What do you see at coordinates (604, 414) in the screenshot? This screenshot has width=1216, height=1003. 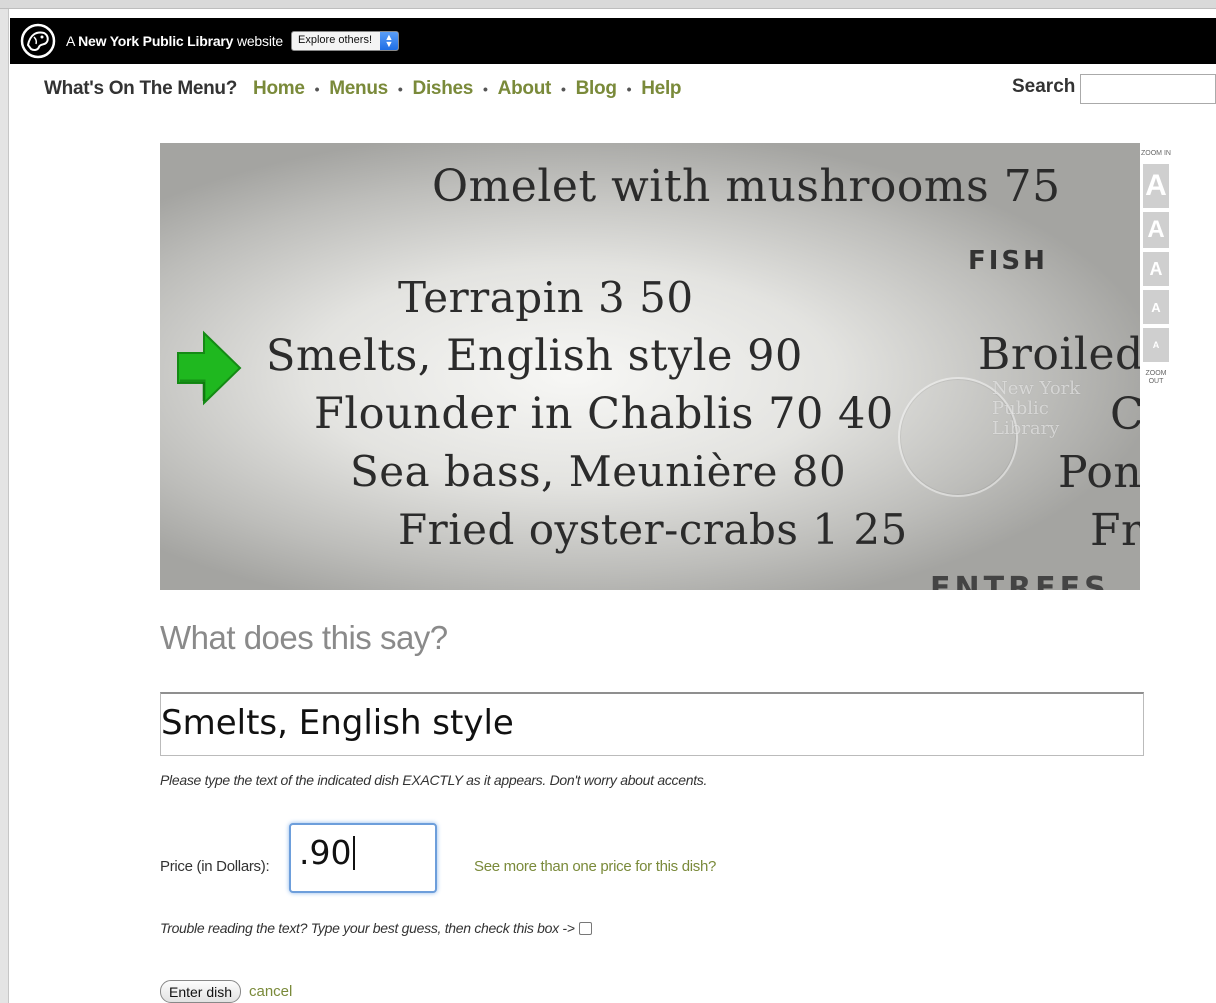 I see `menu-line: Flounder in Chablis 70 40` at bounding box center [604, 414].